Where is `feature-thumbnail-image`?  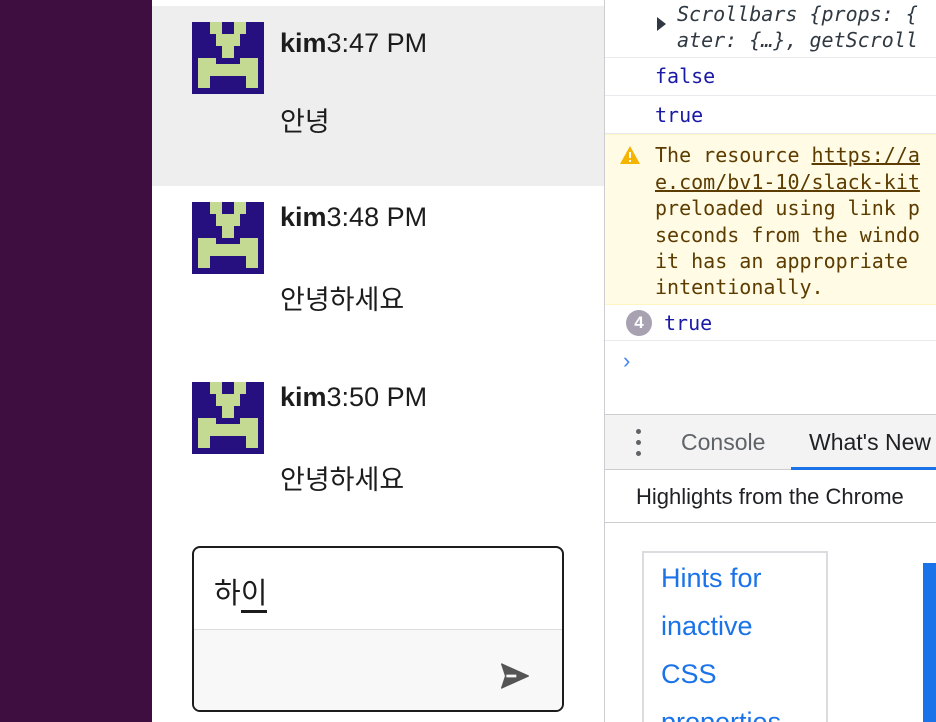 feature-thumbnail-image is located at coordinates (929, 642).